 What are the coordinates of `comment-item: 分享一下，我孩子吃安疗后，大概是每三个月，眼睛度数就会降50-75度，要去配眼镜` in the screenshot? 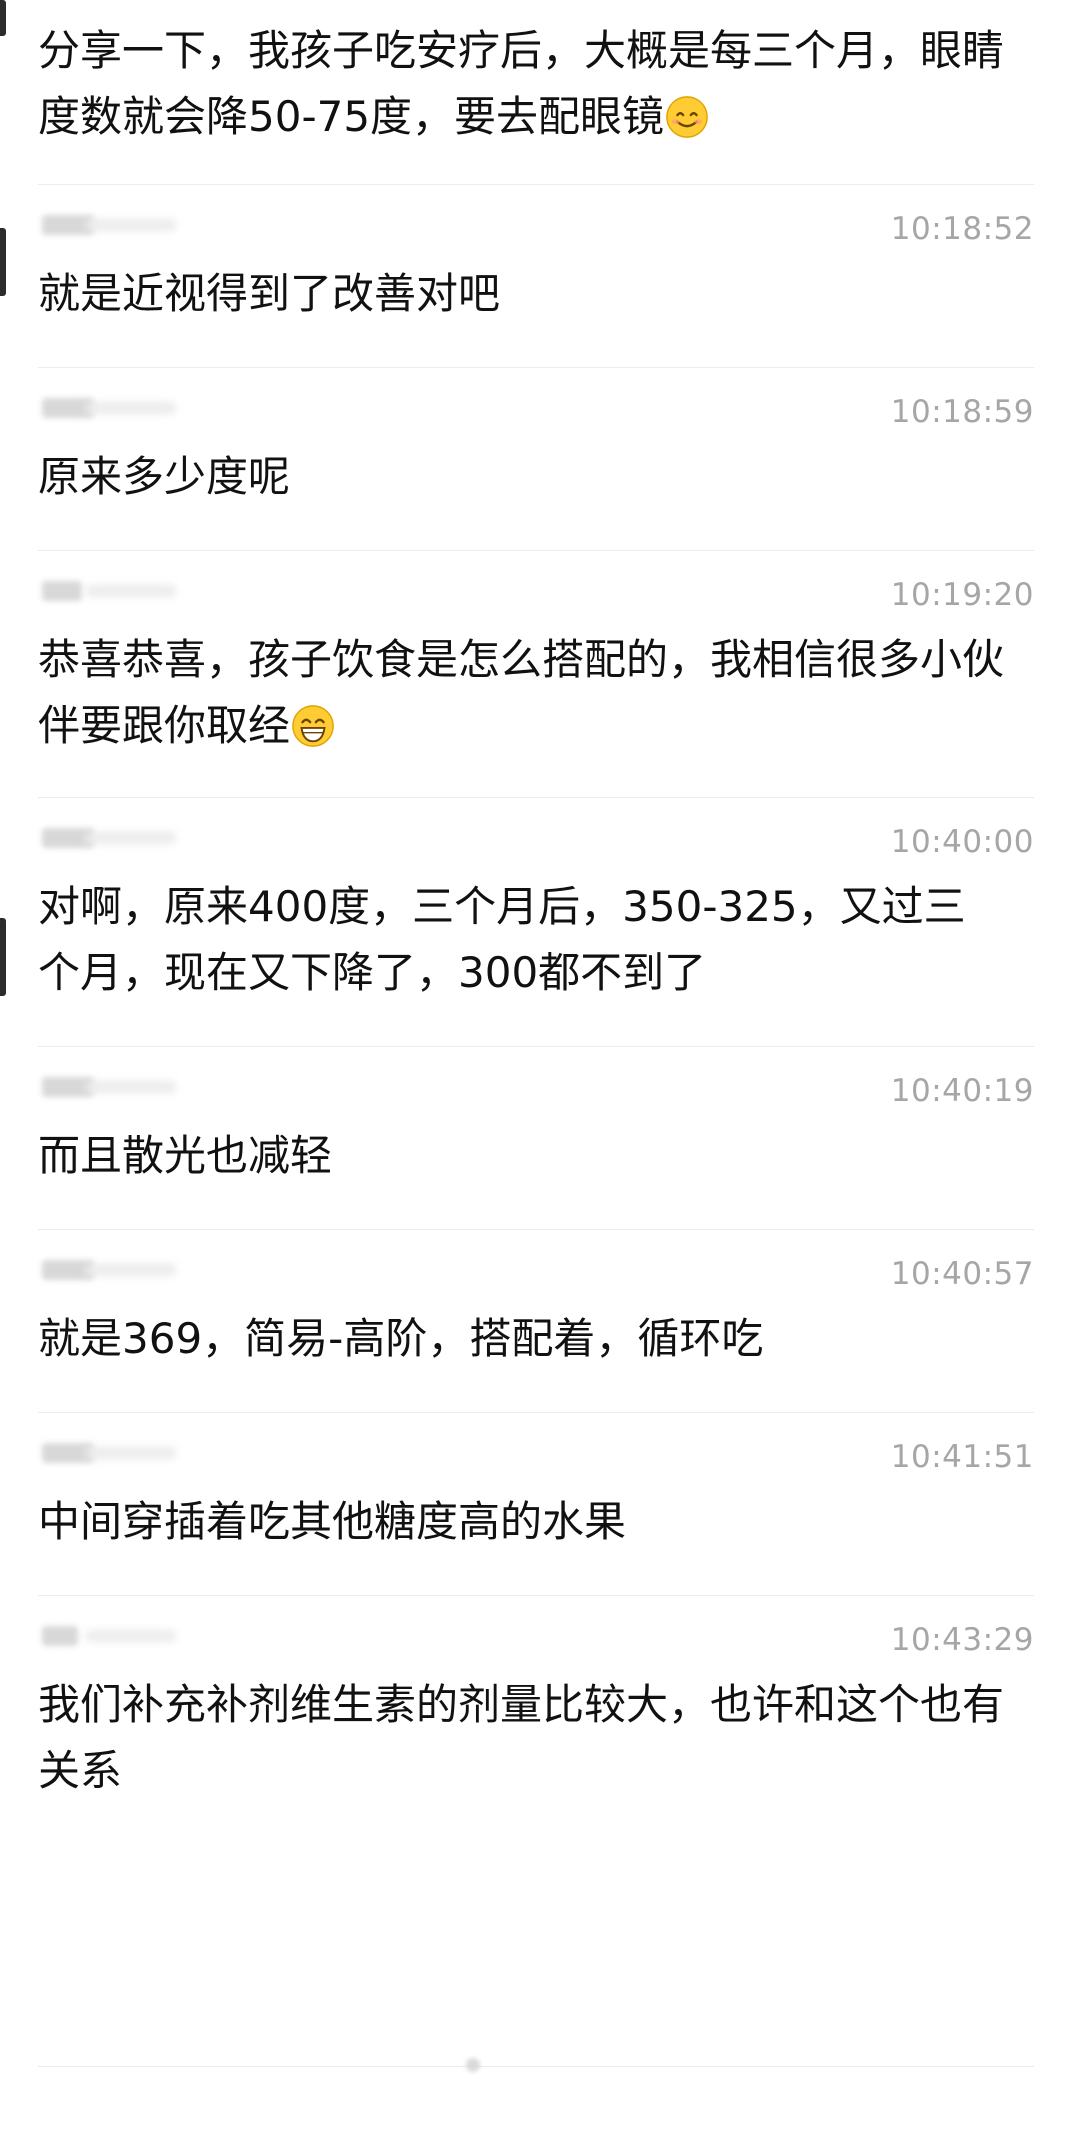 It's located at (536, 92).